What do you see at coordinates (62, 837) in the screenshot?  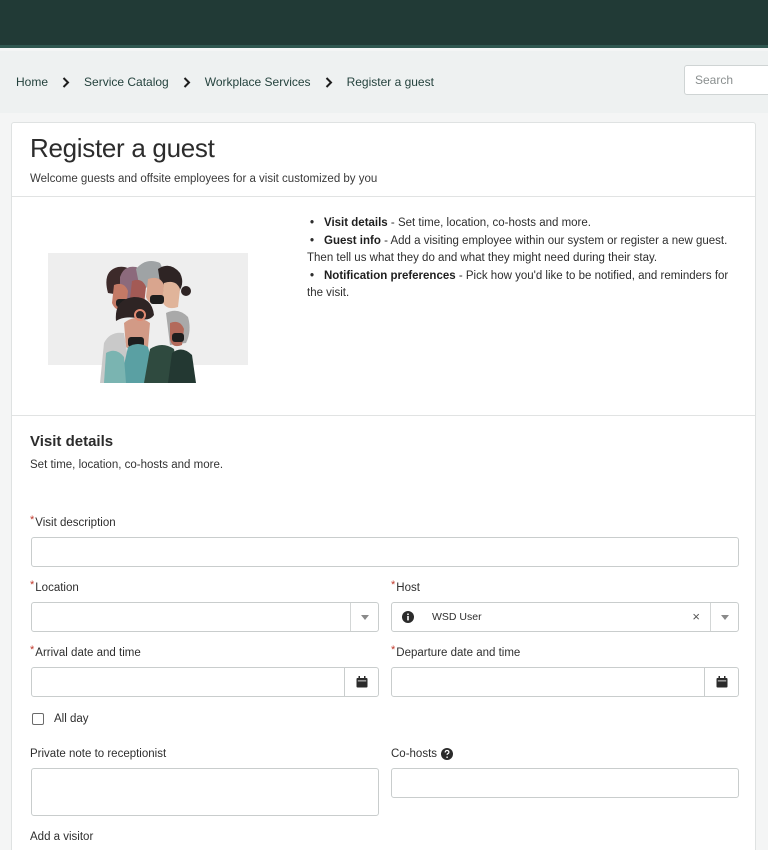 I see `add-visitor-label: Add a visitor` at bounding box center [62, 837].